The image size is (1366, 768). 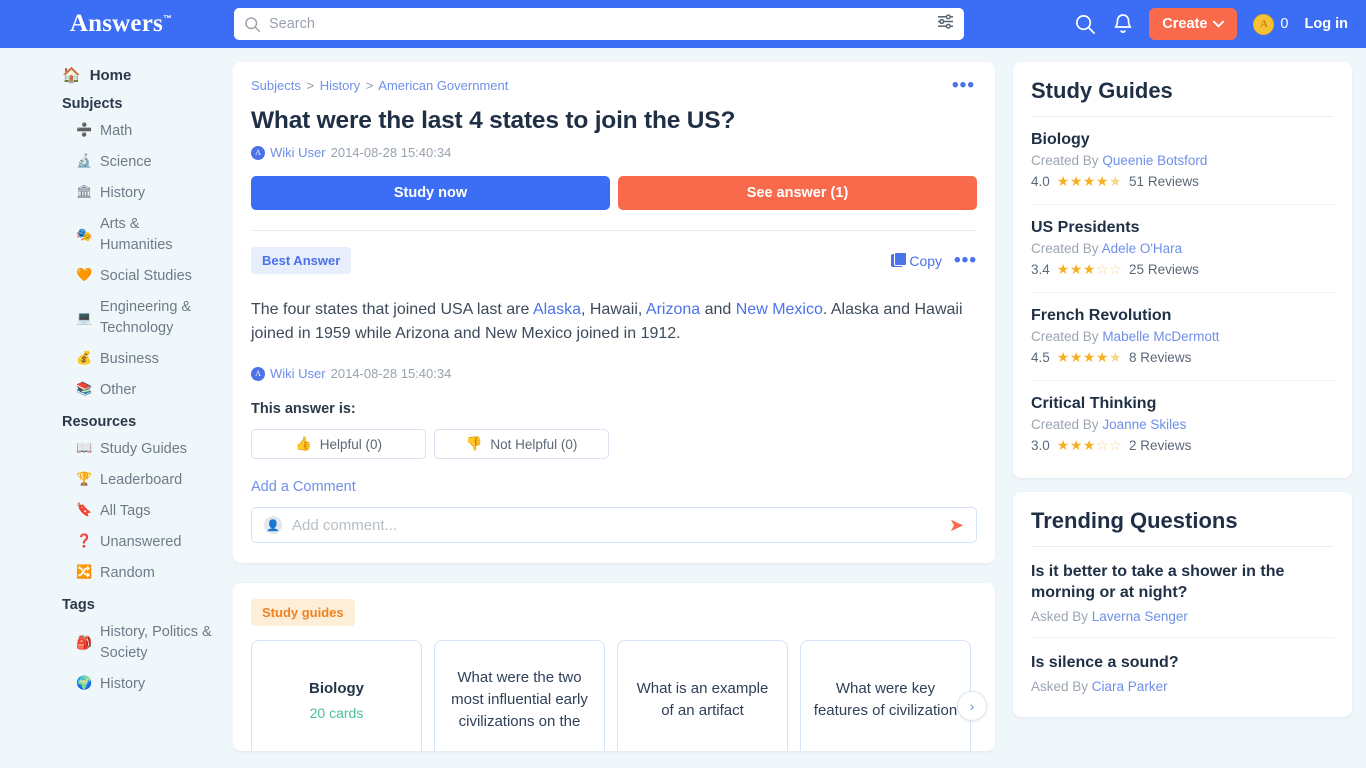 I want to click on breadcrumb-subjects: Subjects, so click(x=276, y=85).